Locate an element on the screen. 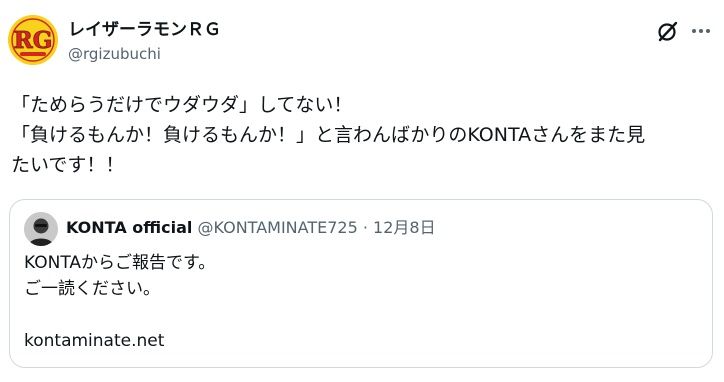 The height and width of the screenshot is (382, 724). quoted-author-handle: @KONTAMINATE725 is located at coordinates (277, 227).